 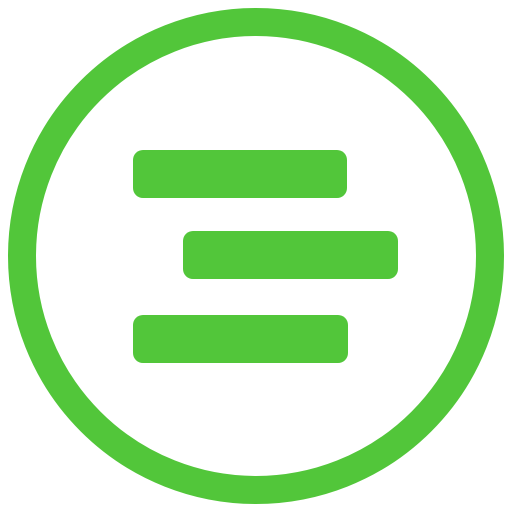 I want to click on top-bar, so click(x=240, y=174).